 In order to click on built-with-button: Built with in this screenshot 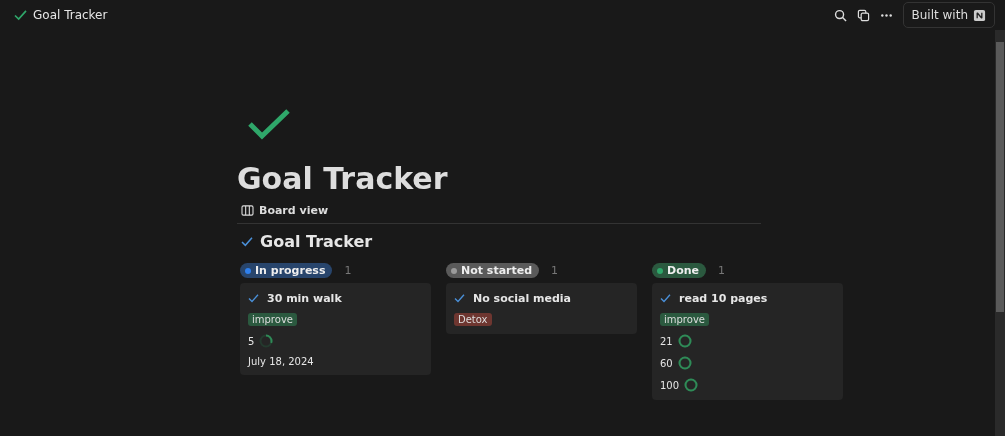, I will do `click(948, 15)`.